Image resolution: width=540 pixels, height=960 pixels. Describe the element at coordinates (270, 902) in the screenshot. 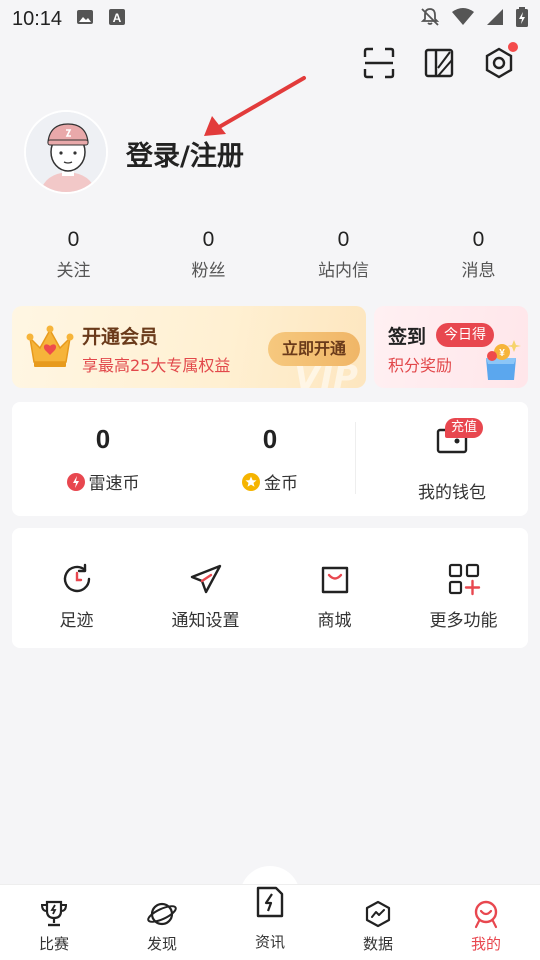

I see `news-document-icon` at that location.